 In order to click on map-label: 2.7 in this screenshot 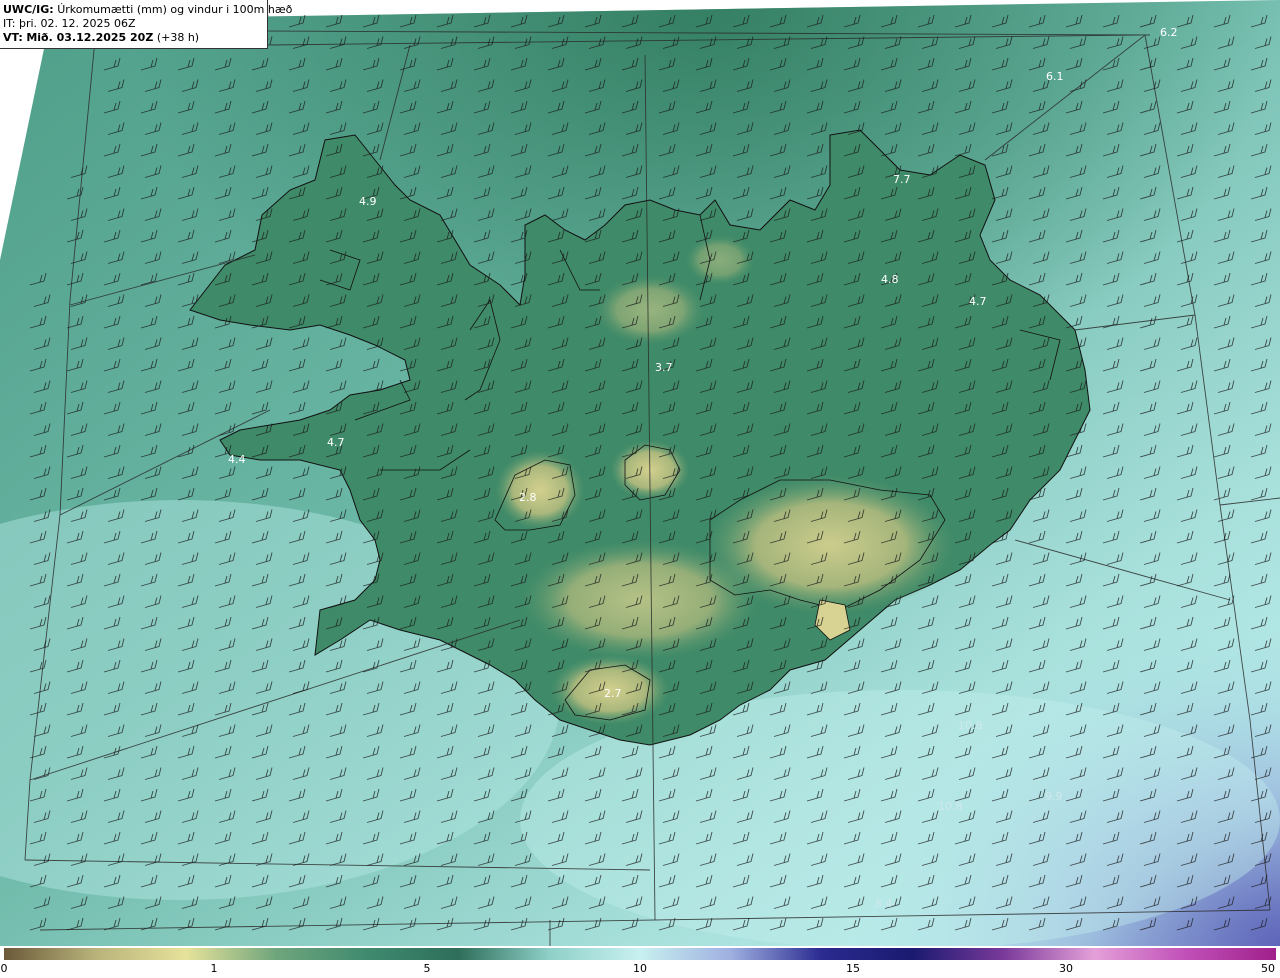, I will do `click(613, 693)`.